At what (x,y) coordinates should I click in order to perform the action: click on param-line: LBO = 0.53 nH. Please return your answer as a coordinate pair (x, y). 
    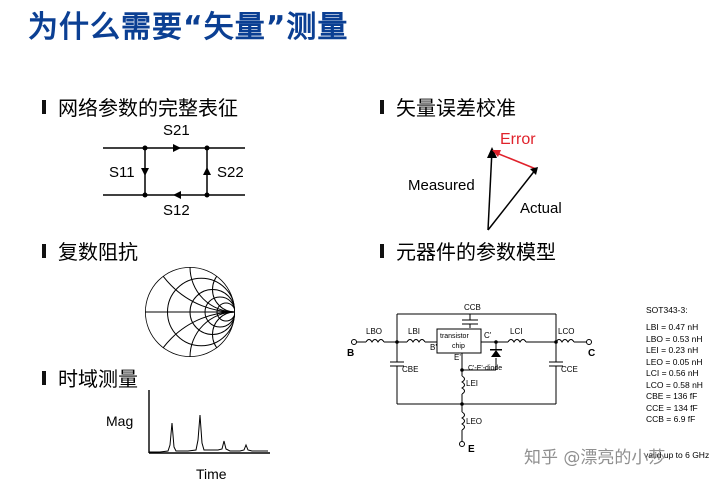
    Looking at the image, I should click on (674, 338).